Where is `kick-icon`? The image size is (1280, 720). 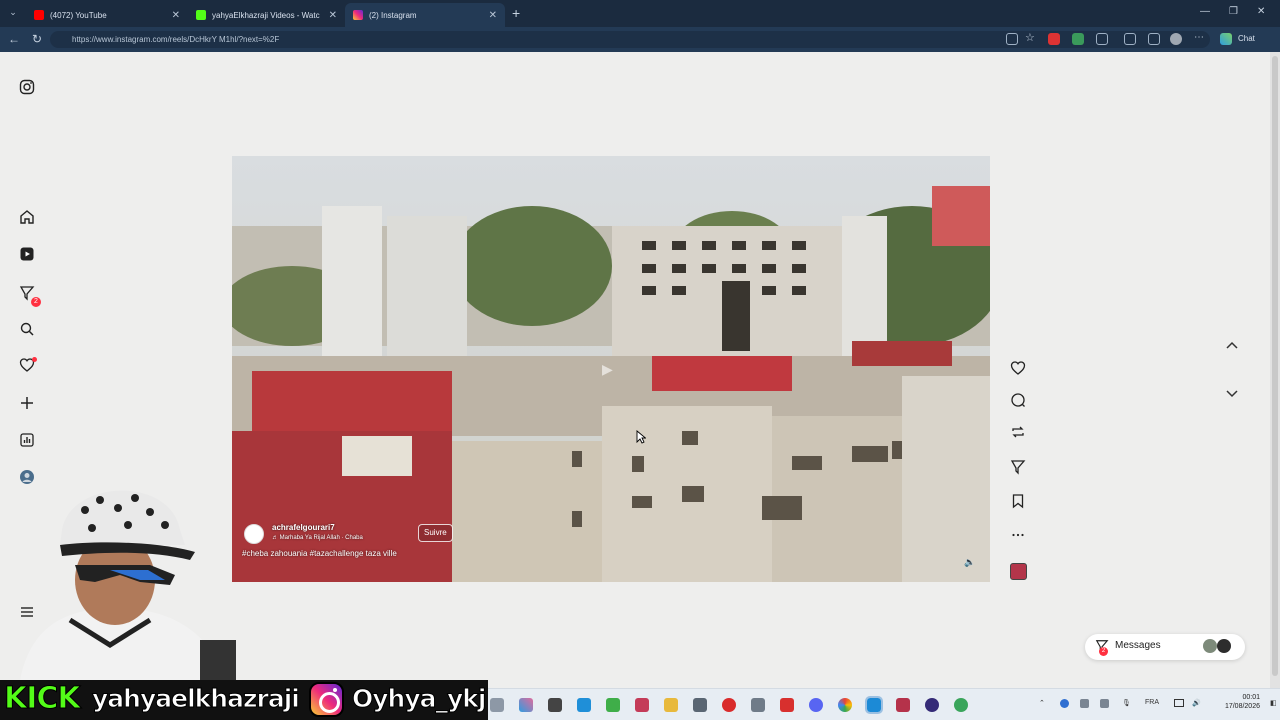 kick-icon is located at coordinates (201, 15).